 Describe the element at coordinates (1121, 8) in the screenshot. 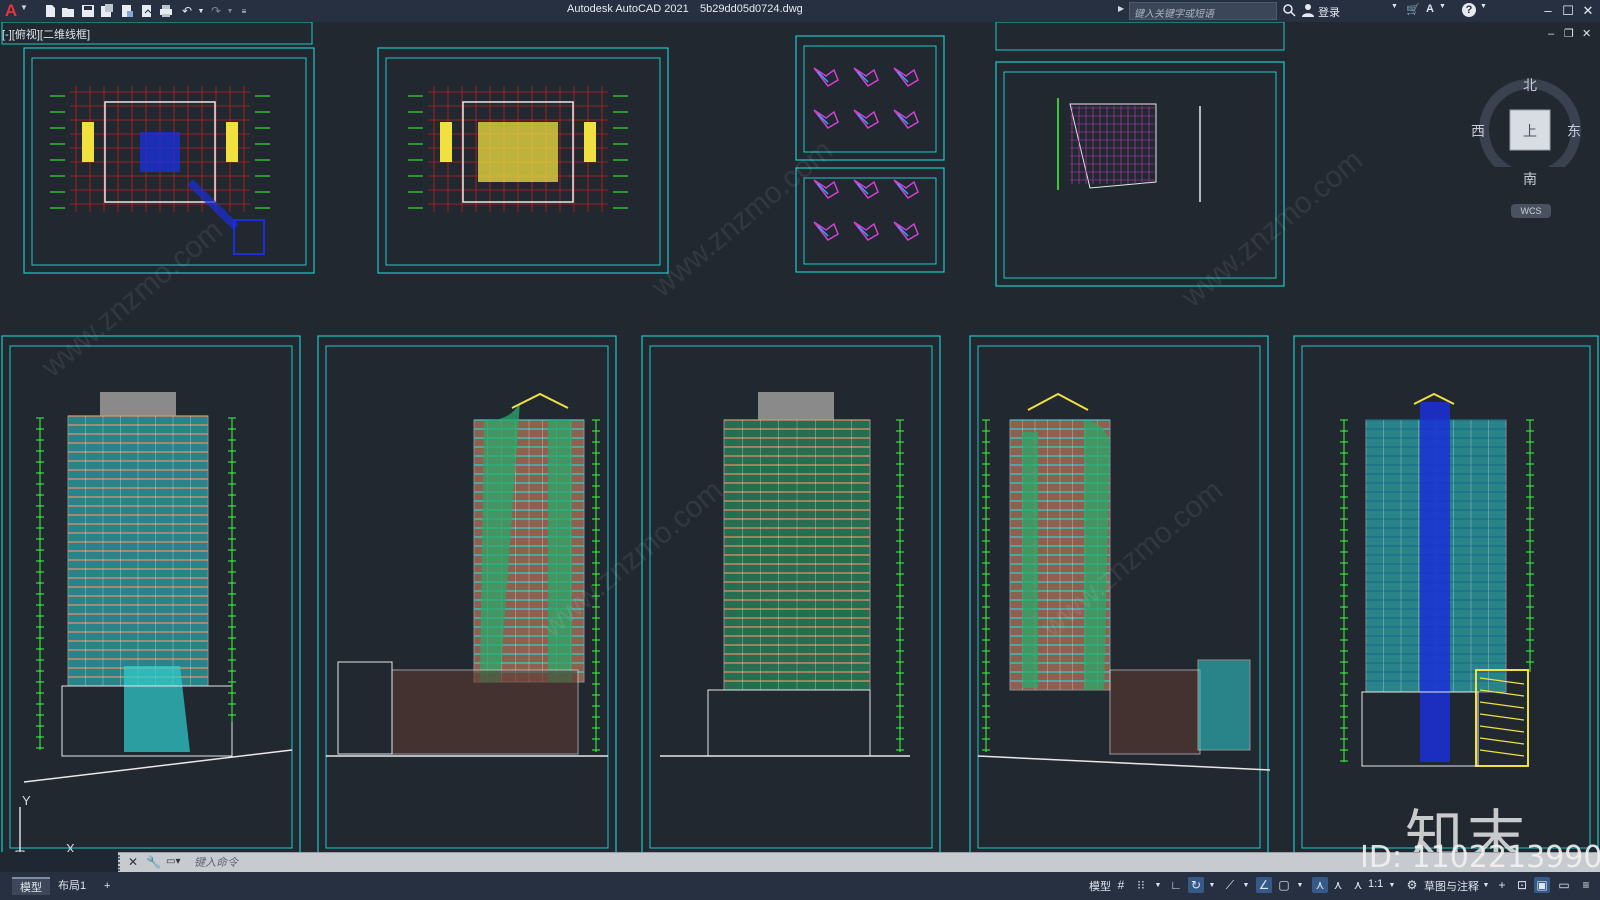

I see `search-expand-icon: ▶` at that location.